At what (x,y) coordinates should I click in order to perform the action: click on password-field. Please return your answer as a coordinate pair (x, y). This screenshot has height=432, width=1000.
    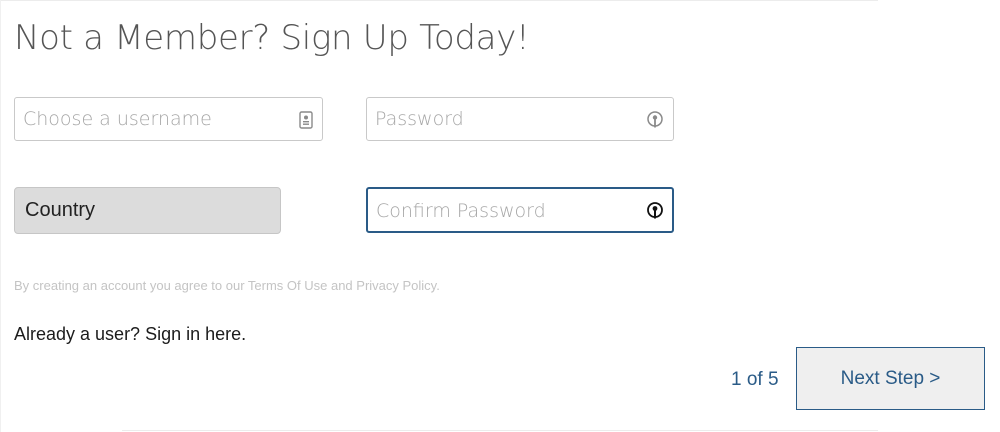
    Looking at the image, I should click on (520, 119).